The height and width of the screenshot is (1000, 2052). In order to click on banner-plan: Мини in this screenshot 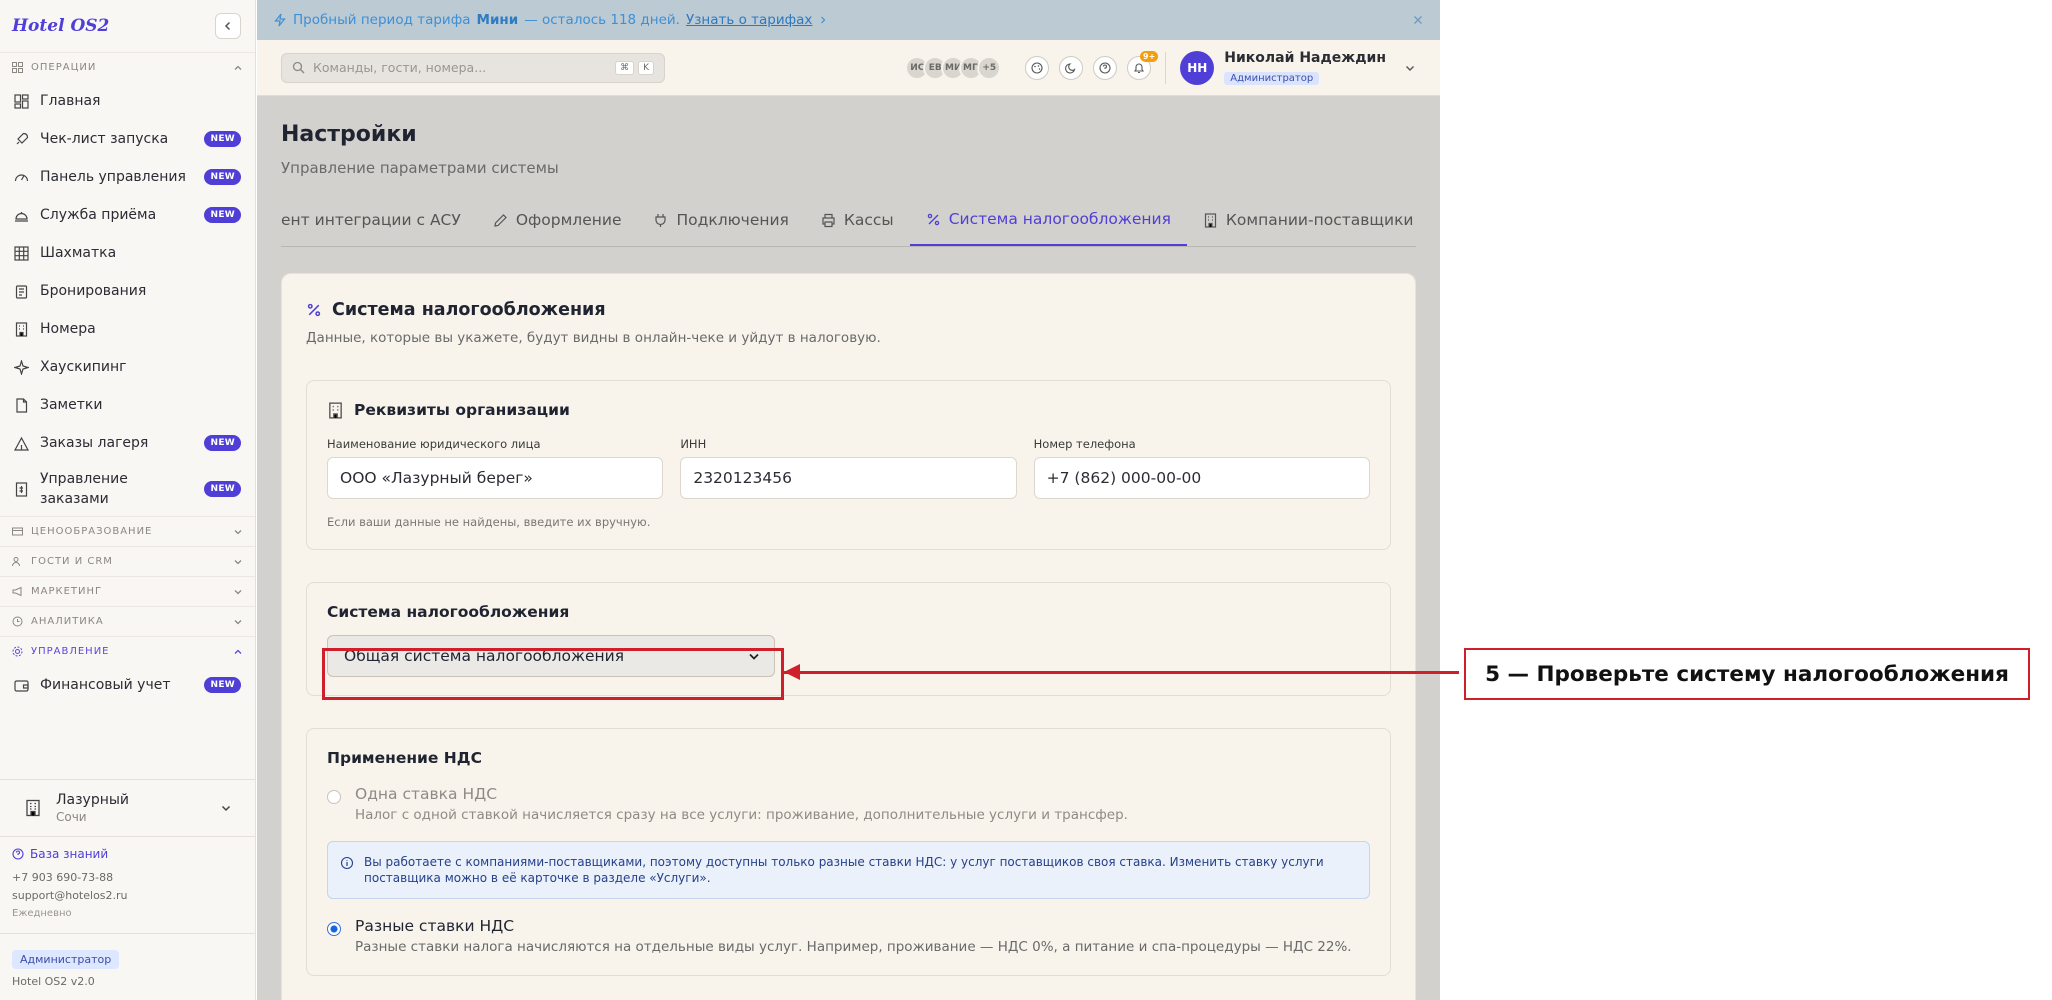, I will do `click(497, 20)`.